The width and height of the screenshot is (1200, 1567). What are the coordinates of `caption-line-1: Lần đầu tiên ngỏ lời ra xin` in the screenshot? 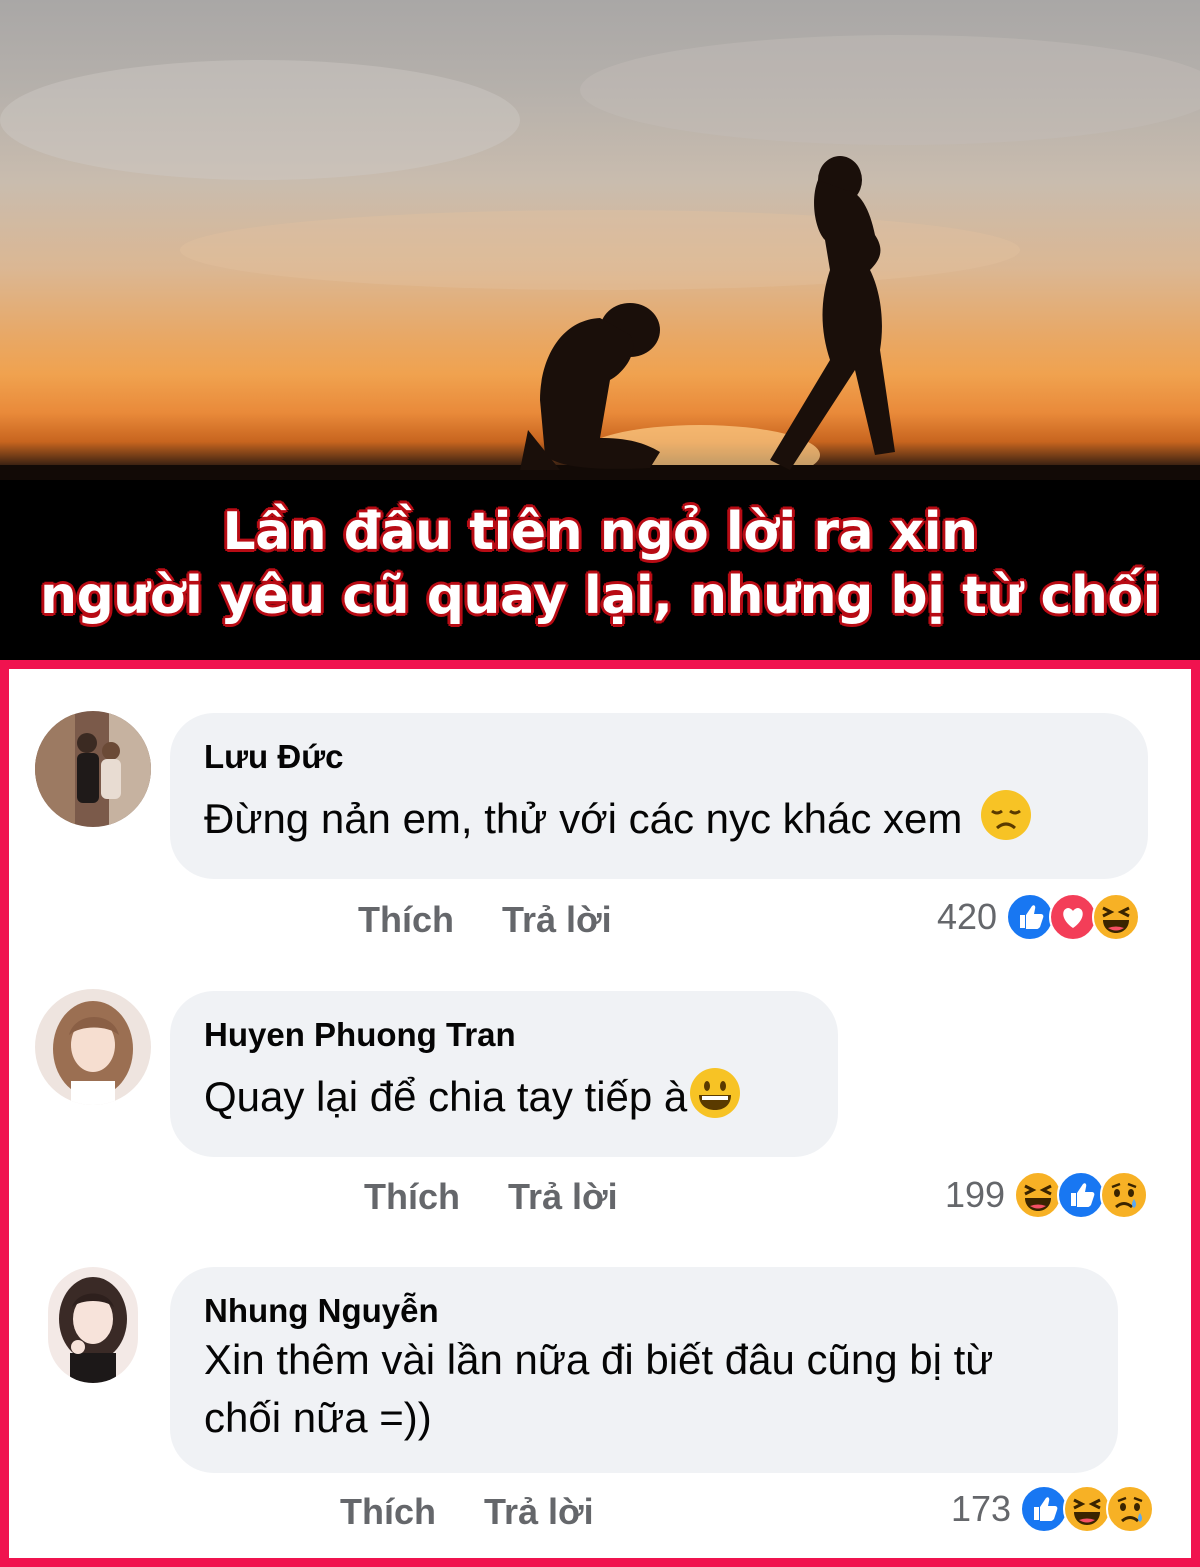 It's located at (600, 532).